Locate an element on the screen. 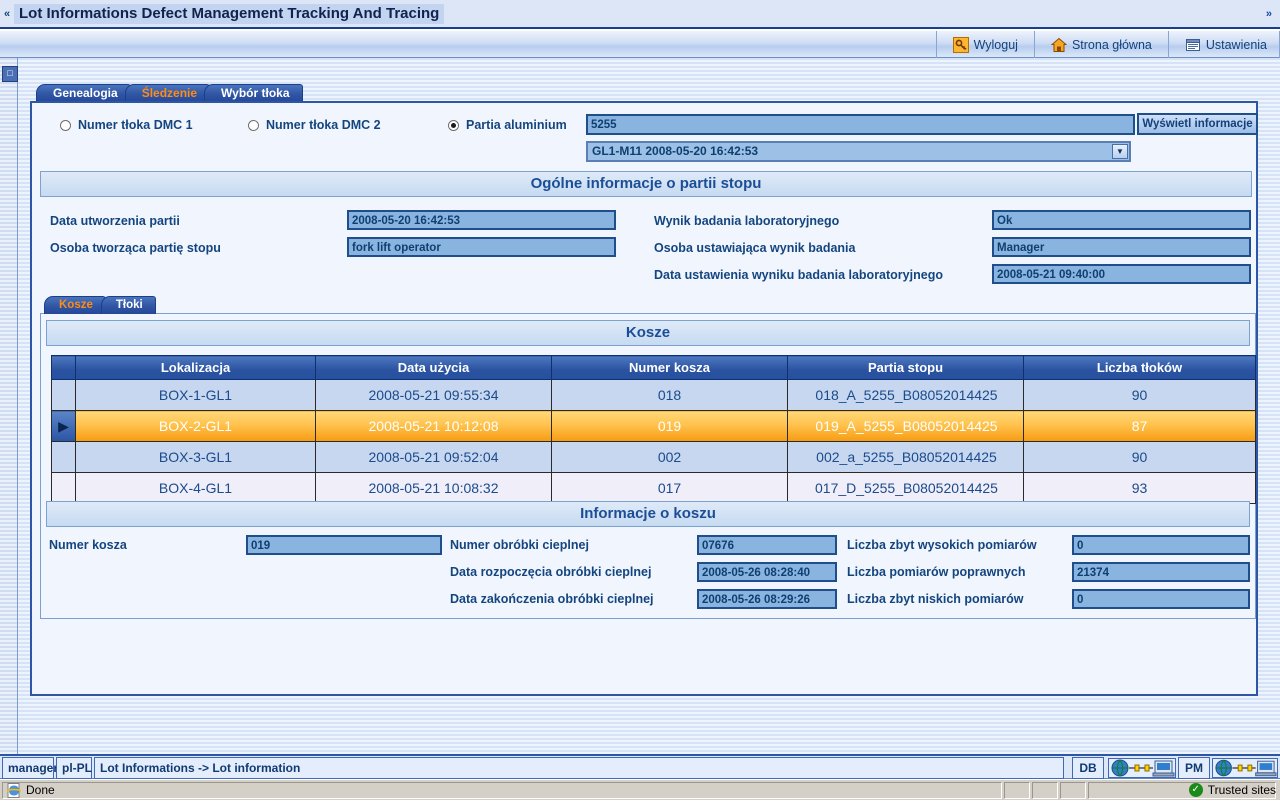 The height and width of the screenshot is (801, 1280). row-marker-cell: ▶ is located at coordinates (63, 426).